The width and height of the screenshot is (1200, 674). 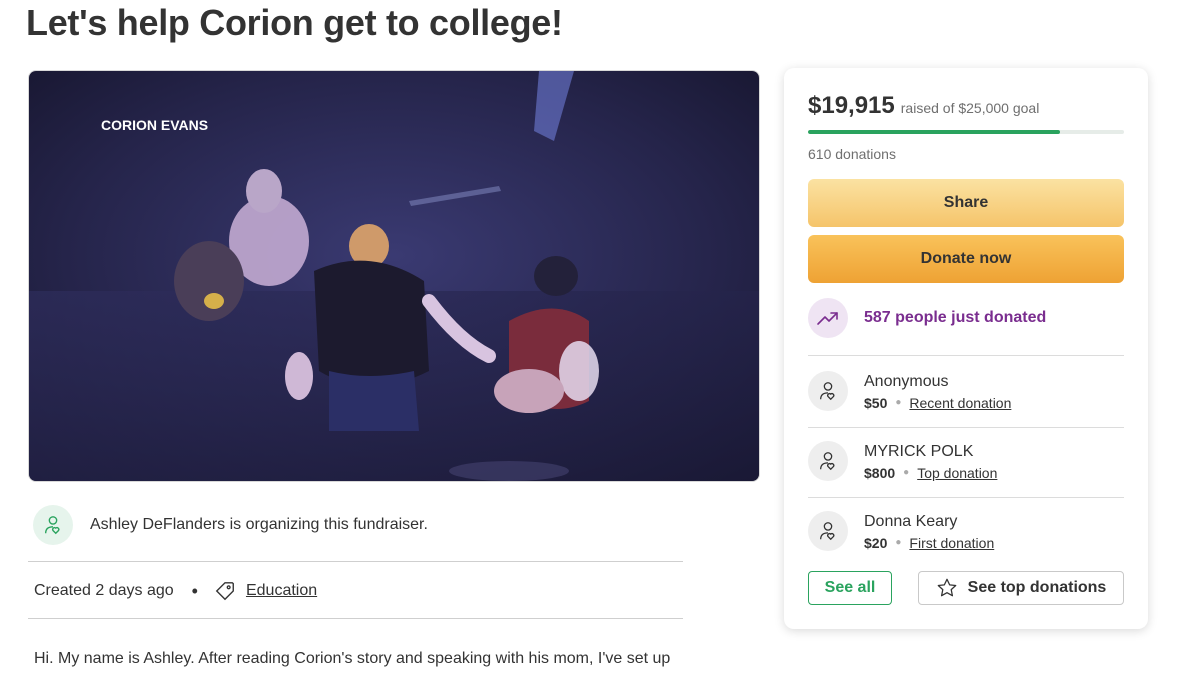 What do you see at coordinates (880, 472) in the screenshot?
I see `donation-amount: $800` at bounding box center [880, 472].